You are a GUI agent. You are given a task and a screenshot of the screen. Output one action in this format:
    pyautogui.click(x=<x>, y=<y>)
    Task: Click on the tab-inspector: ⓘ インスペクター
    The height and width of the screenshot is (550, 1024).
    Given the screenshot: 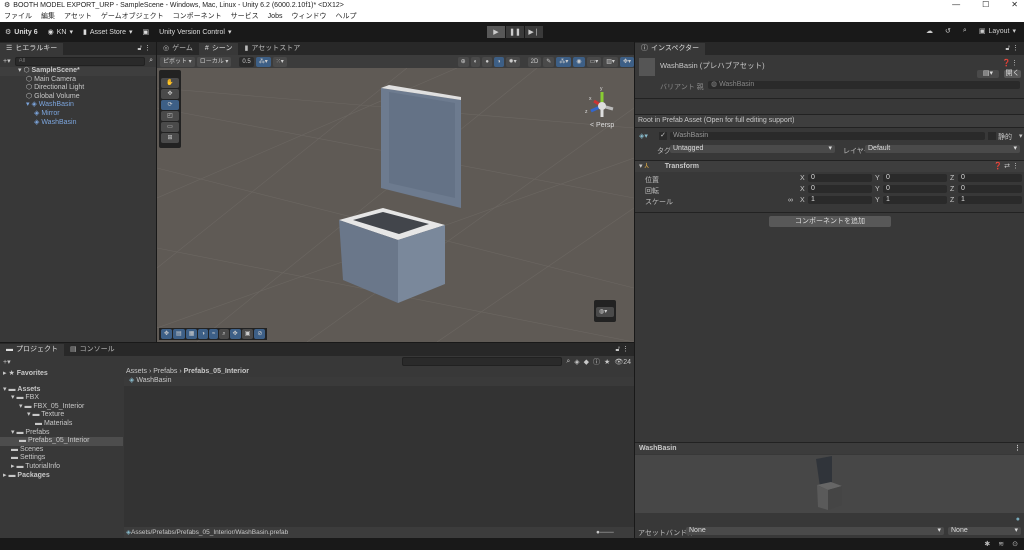 What is the action you would take?
    pyautogui.click(x=670, y=49)
    